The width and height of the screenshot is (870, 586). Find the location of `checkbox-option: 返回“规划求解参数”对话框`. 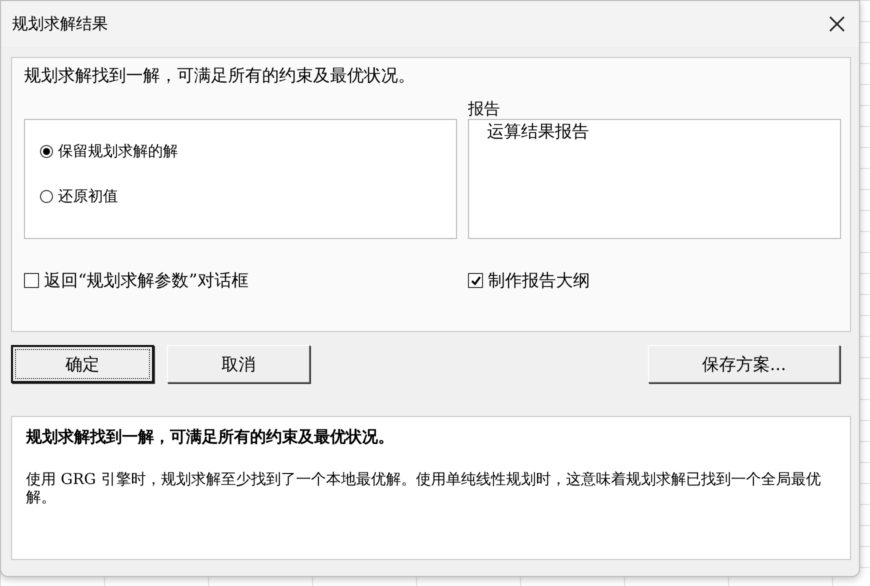

checkbox-option: 返回“规划求解参数”对话框 is located at coordinates (136, 280).